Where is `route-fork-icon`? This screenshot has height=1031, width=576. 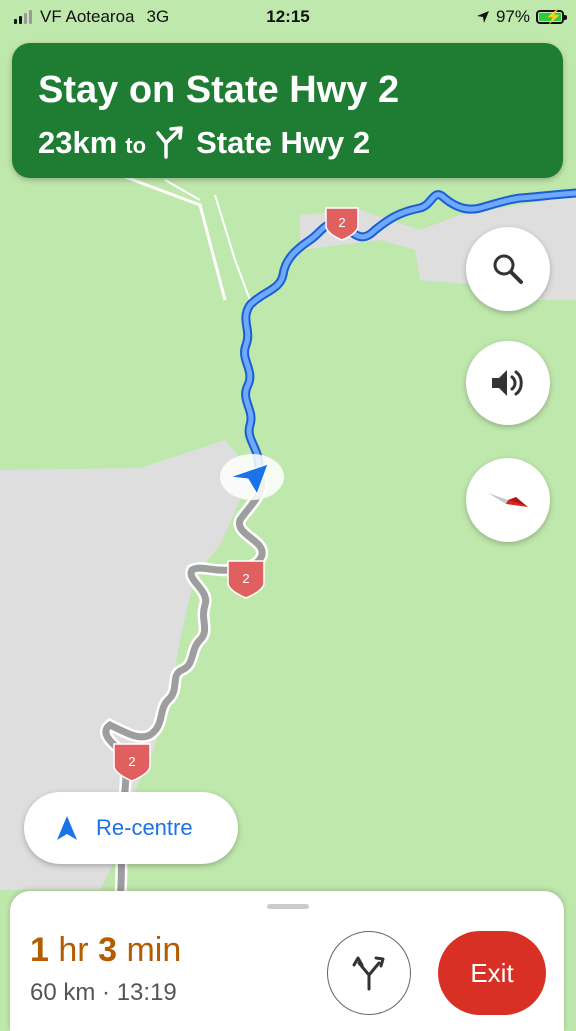 route-fork-icon is located at coordinates (368, 973).